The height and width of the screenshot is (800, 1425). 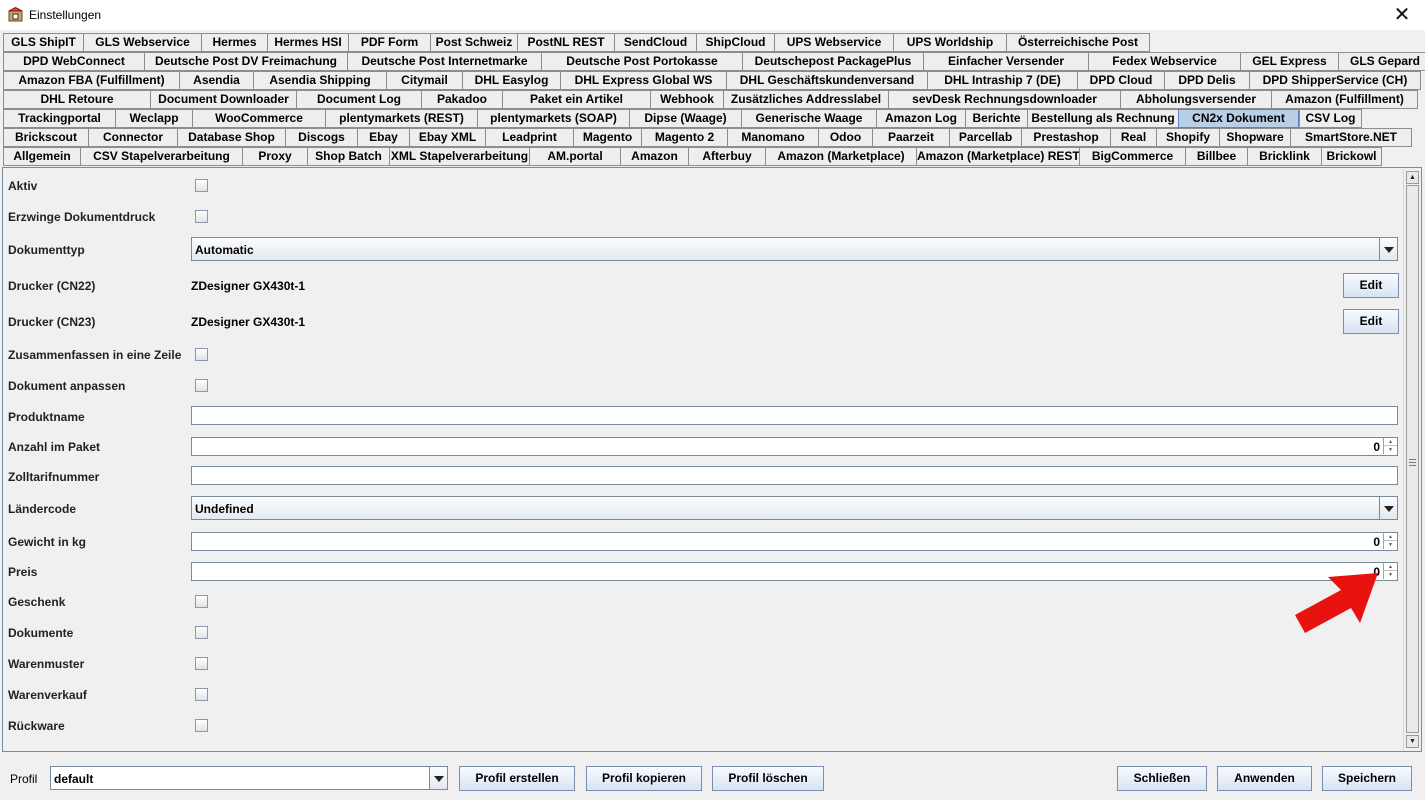 I want to click on tab-bigcommerce: BigCommerce, so click(x=1132, y=156).